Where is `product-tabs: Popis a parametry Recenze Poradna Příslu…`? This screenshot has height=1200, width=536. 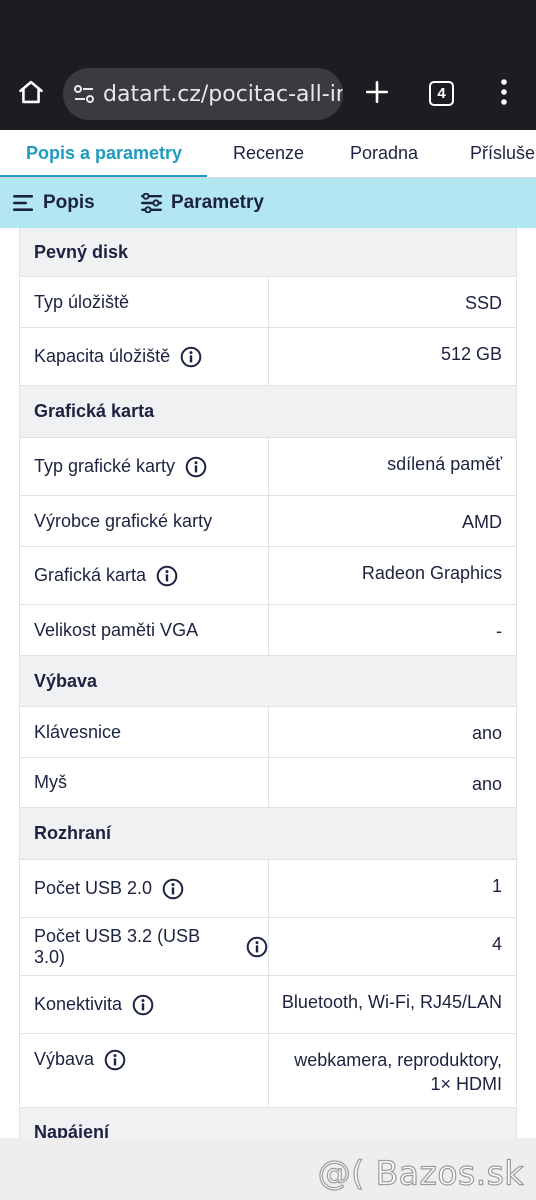
product-tabs: Popis a parametry Recenze Poradna Příslu… is located at coordinates (268, 154).